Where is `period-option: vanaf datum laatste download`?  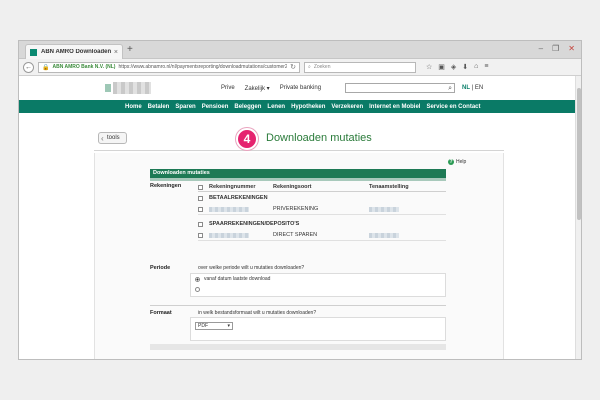
period-option: vanaf datum laatste download is located at coordinates (318, 279).